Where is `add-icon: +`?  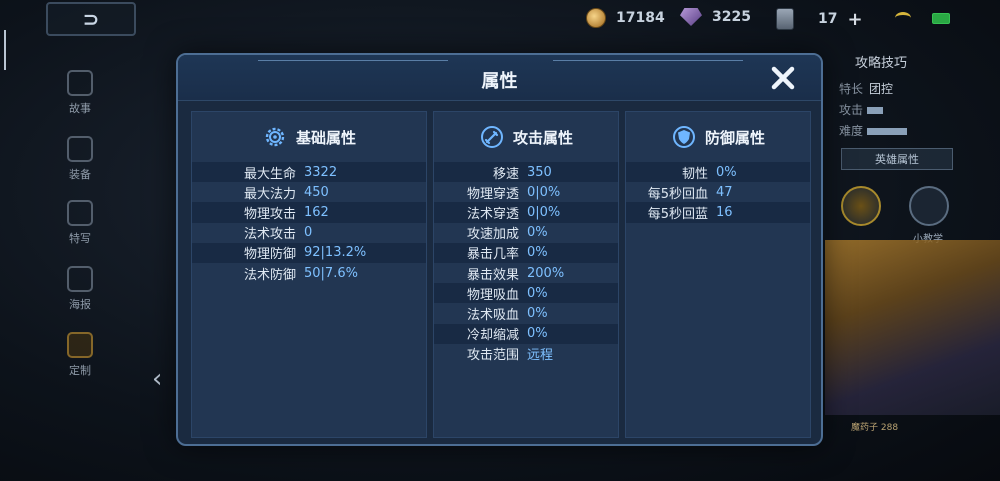
add-icon: + is located at coordinates (854, 19).